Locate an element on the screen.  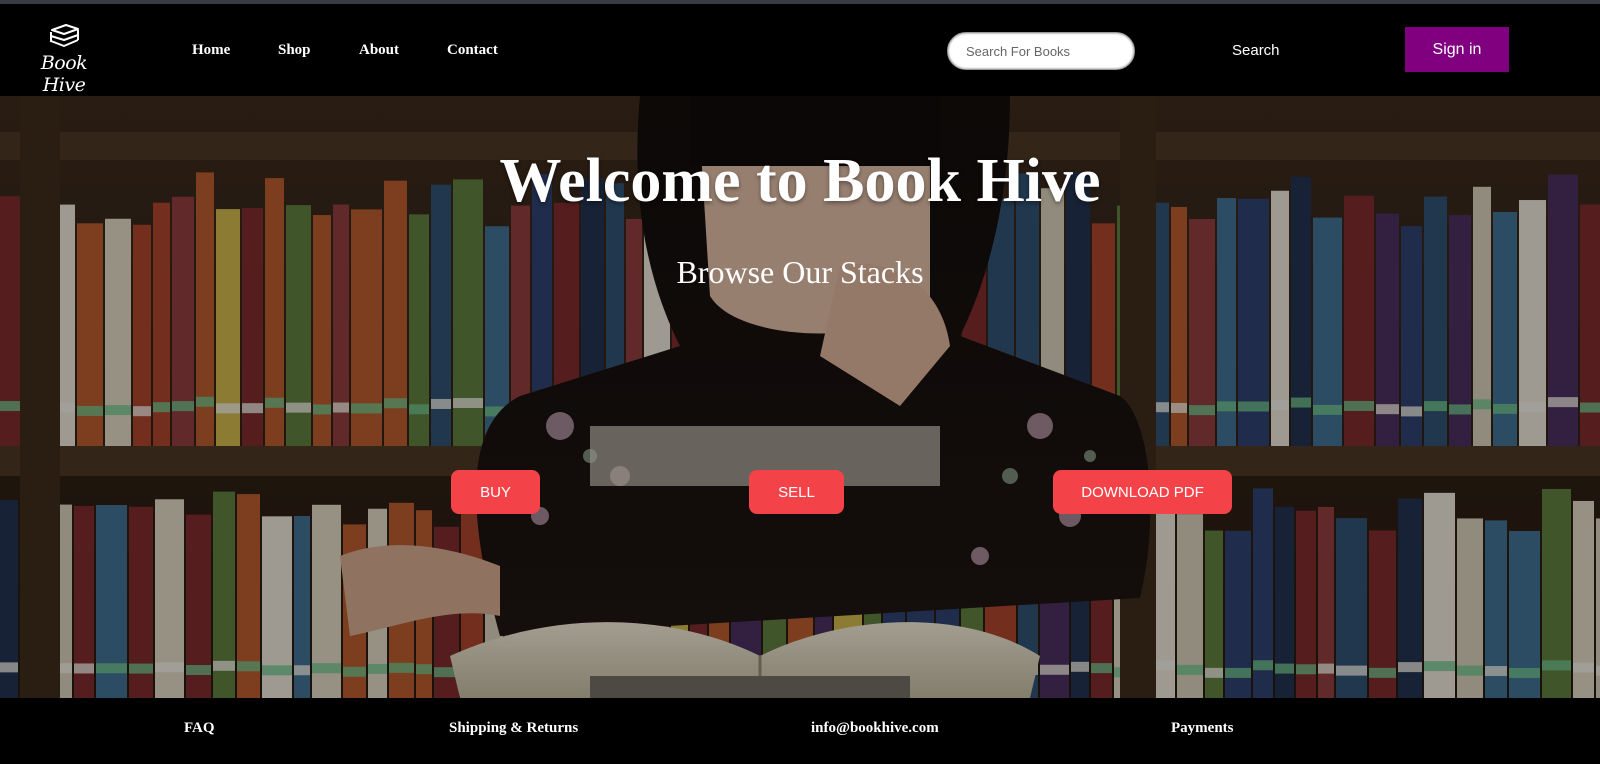
hero-title: Welcome to Book Hive is located at coordinates (800, 181).